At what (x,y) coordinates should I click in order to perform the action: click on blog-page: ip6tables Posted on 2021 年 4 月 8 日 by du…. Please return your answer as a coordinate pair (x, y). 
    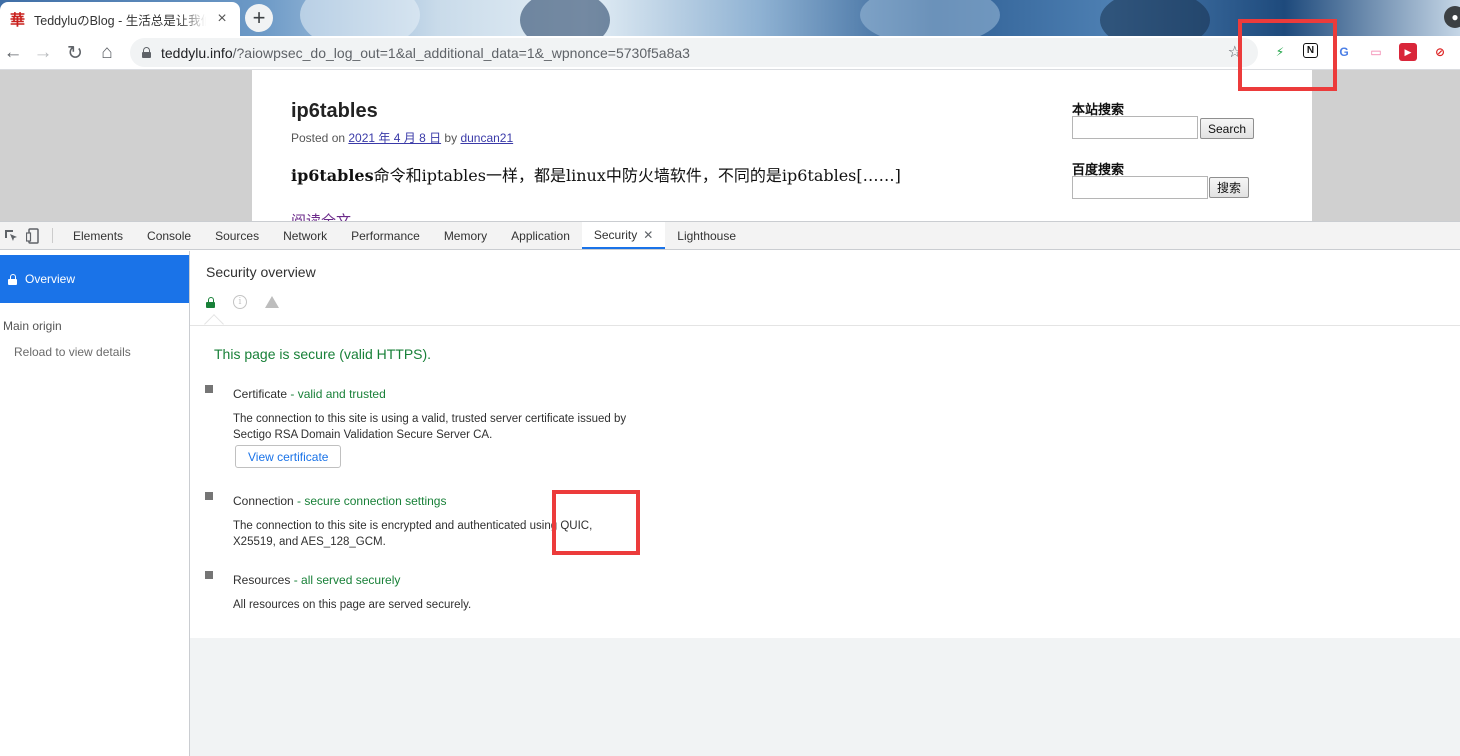
    Looking at the image, I should click on (782, 145).